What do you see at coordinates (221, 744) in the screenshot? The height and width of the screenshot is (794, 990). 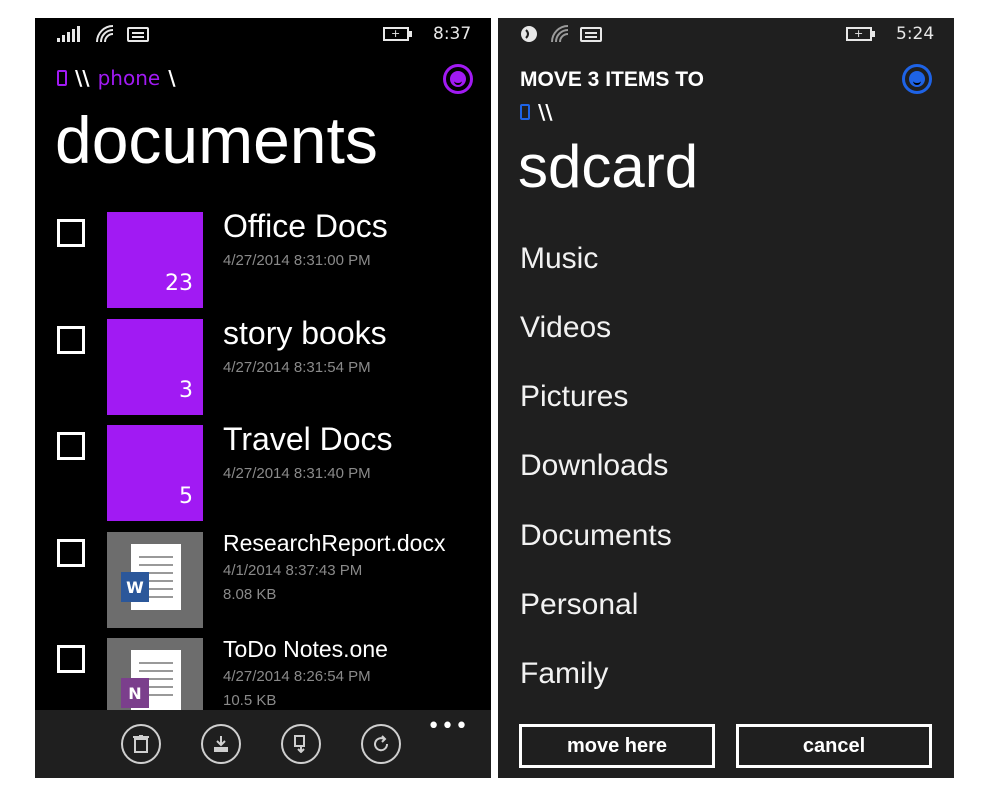 I see `download-icon` at bounding box center [221, 744].